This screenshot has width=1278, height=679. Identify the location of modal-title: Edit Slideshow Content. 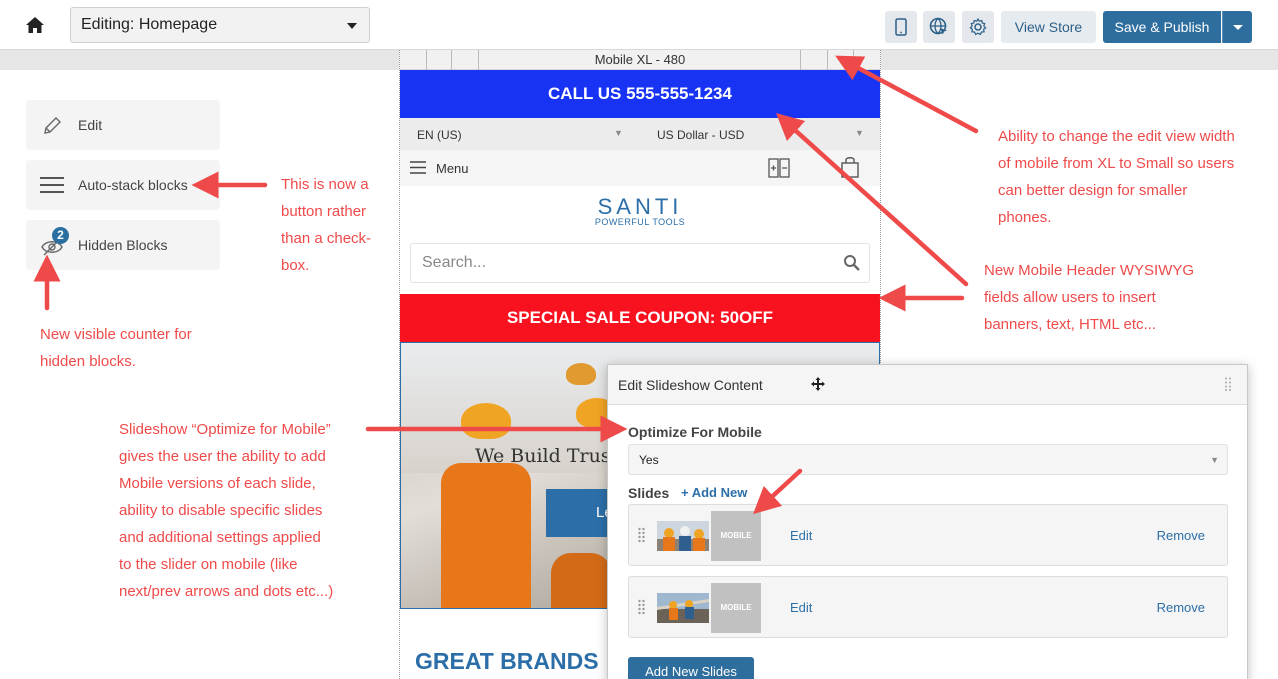
(690, 385).